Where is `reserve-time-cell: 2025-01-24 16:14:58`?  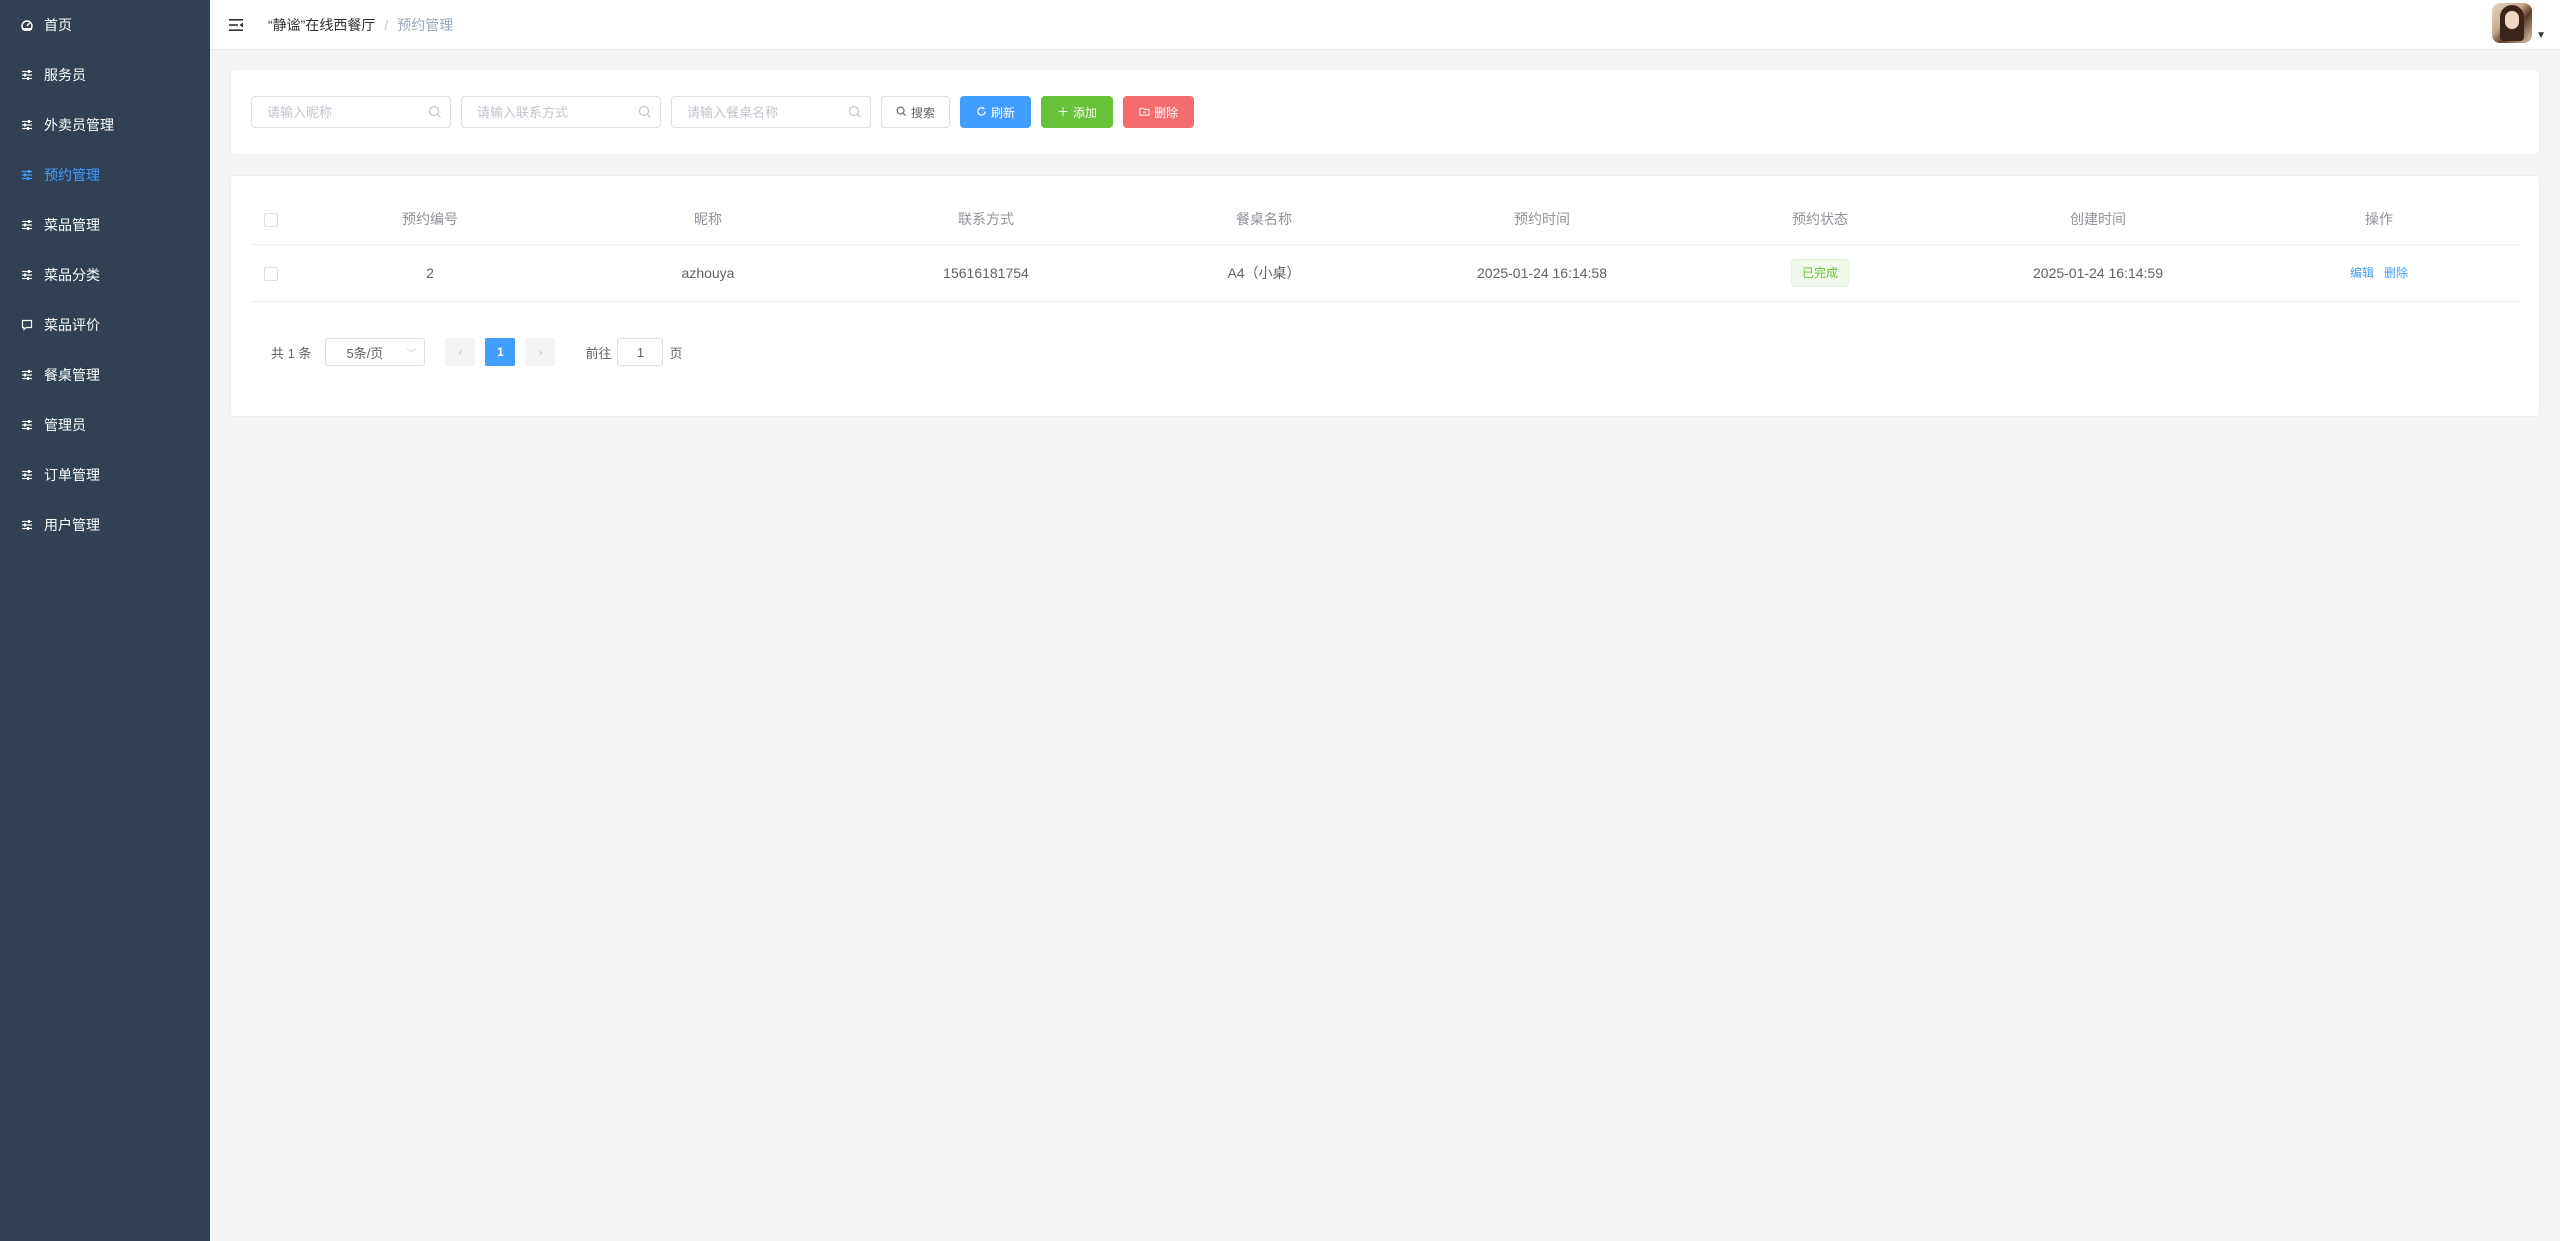 reserve-time-cell: 2025-01-24 16:14:58 is located at coordinates (1542, 273).